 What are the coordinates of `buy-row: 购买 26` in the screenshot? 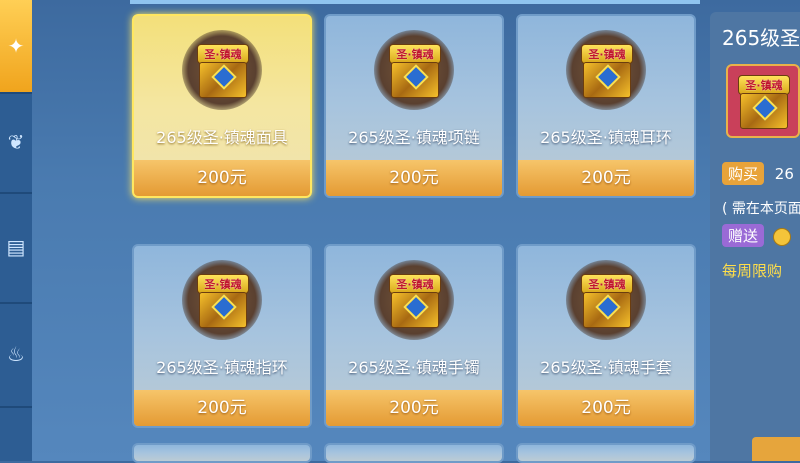 It's located at (758, 173).